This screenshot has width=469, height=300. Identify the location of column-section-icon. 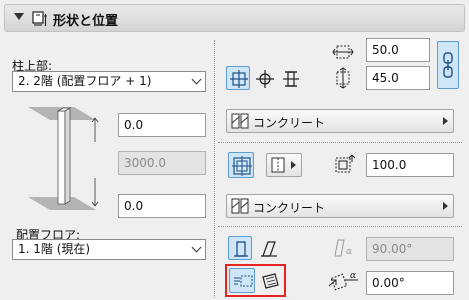
(291, 79).